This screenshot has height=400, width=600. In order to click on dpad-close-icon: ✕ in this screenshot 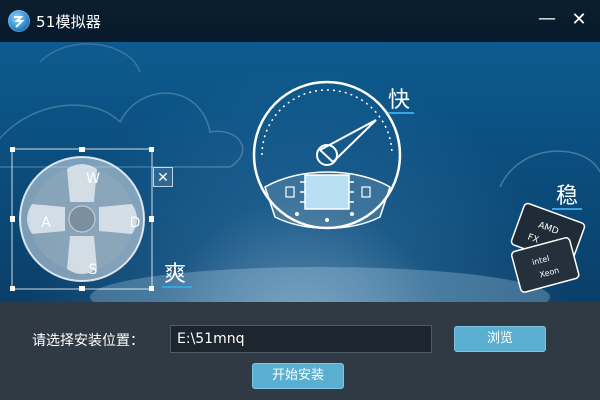, I will do `click(163, 177)`.